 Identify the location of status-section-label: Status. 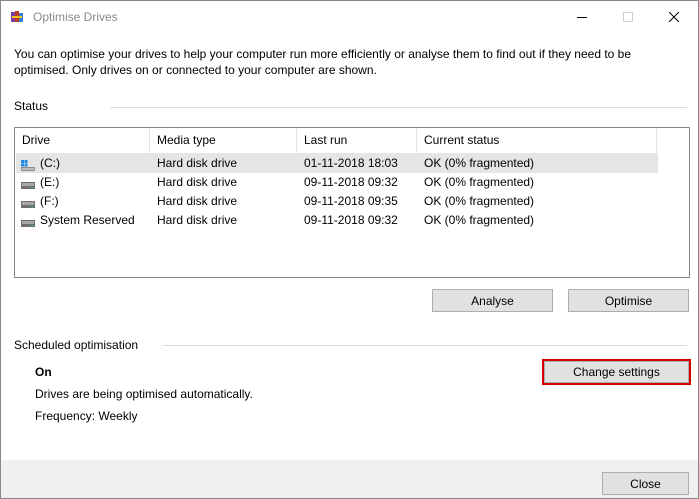
(31, 106).